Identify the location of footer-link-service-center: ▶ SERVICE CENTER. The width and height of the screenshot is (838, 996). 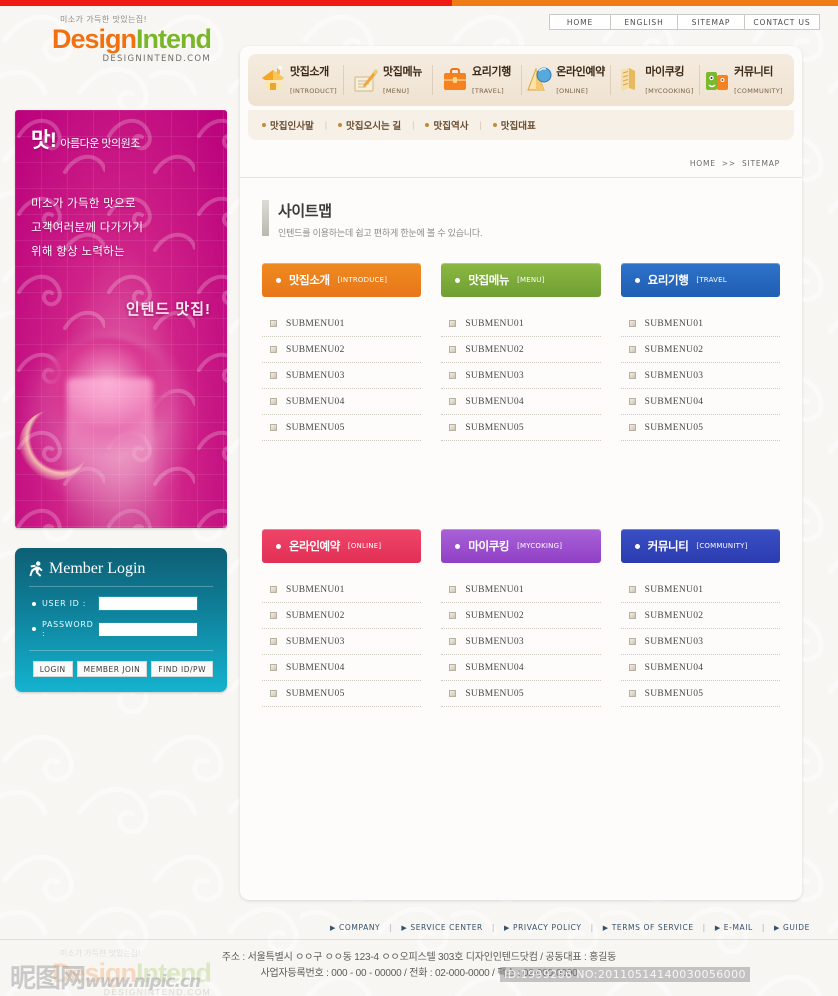
(442, 927).